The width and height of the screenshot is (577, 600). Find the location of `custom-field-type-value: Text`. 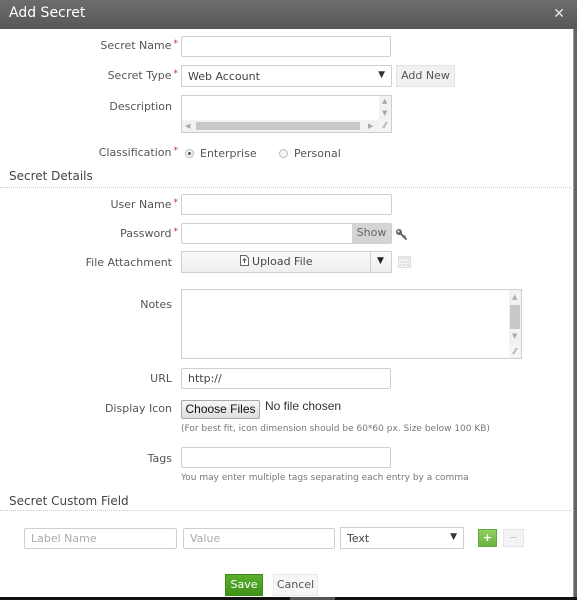

custom-field-type-value: Text is located at coordinates (358, 538).